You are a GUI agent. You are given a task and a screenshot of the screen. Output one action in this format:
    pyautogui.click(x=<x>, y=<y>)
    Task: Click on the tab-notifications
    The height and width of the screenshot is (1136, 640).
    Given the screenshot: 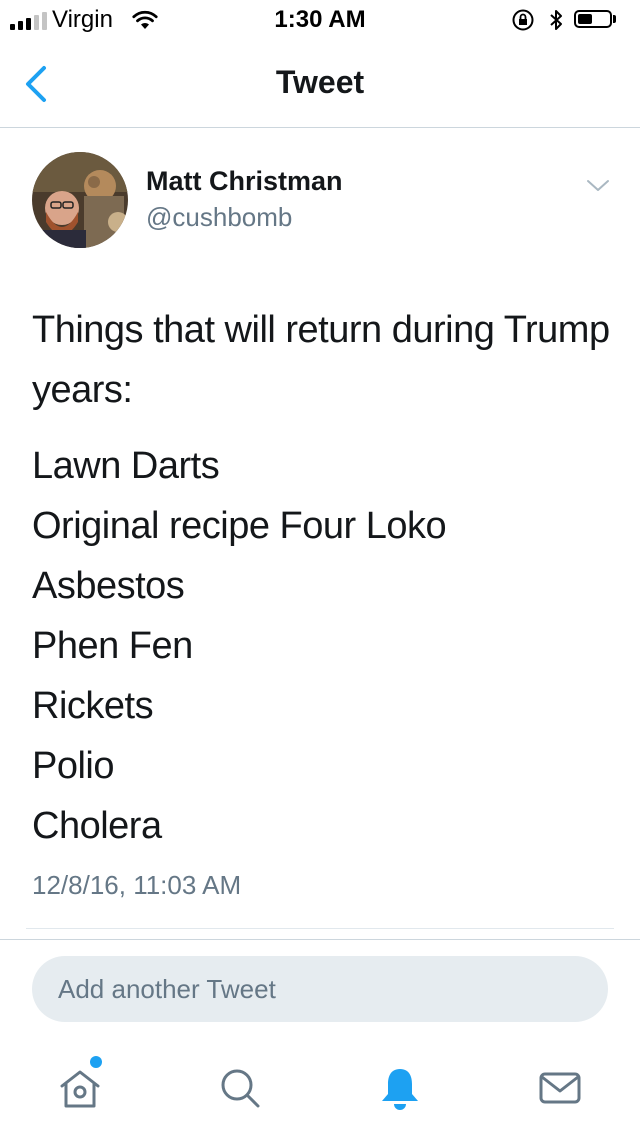 What is the action you would take?
    pyautogui.click(x=400, y=1088)
    